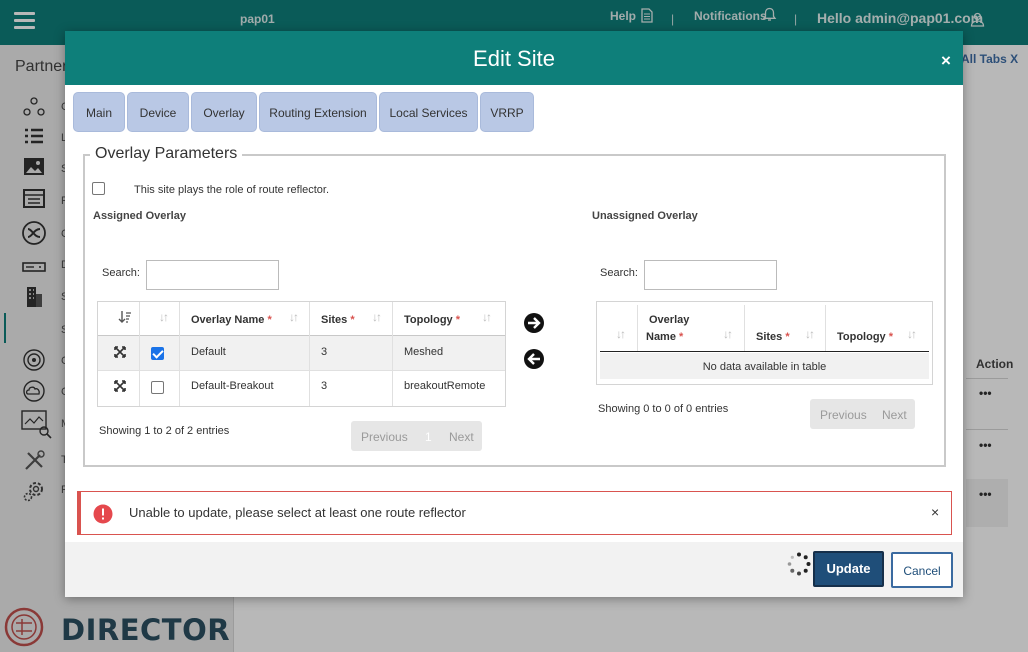 This screenshot has height=652, width=1028. What do you see at coordinates (164, 431) in the screenshot?
I see `assigned-table-info: Showing 1 to 2 of 2 entries` at bounding box center [164, 431].